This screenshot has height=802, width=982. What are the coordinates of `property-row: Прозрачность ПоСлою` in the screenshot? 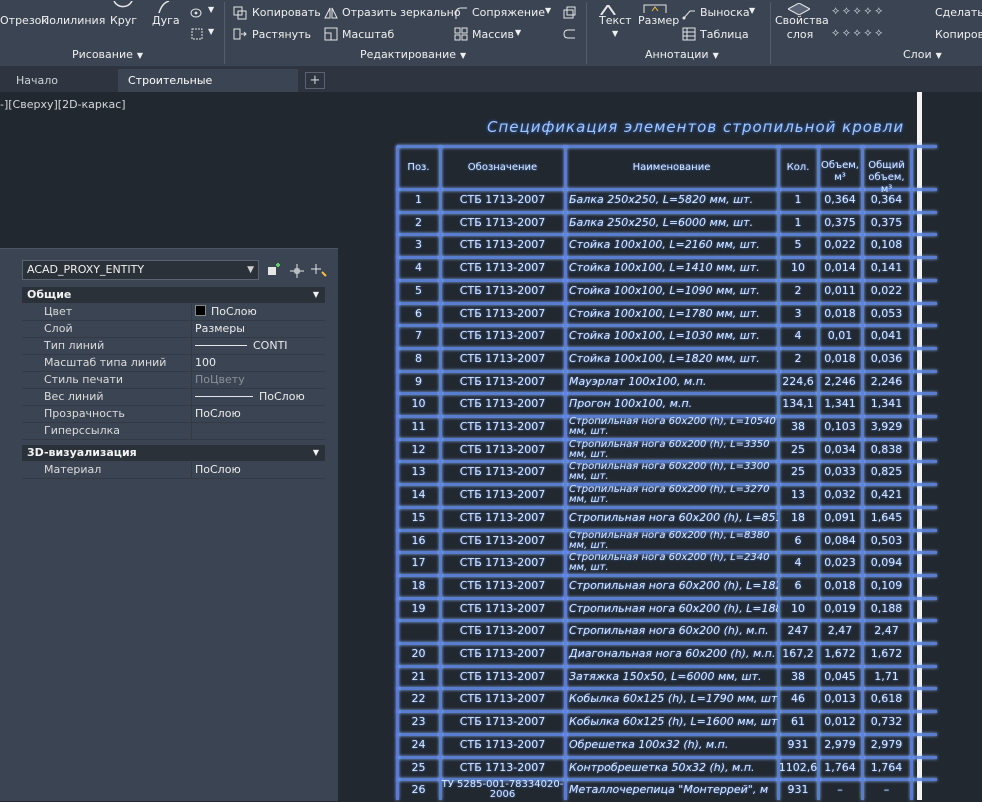 It's located at (173, 414).